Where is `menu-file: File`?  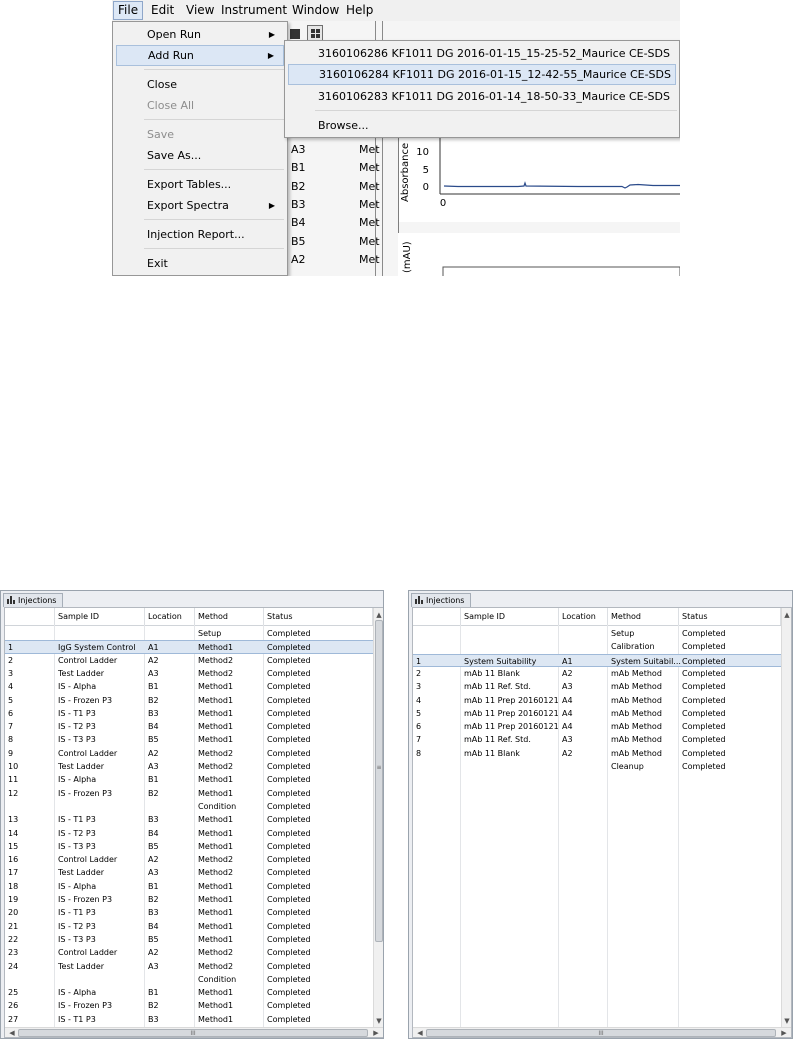 menu-file: File is located at coordinates (128, 10).